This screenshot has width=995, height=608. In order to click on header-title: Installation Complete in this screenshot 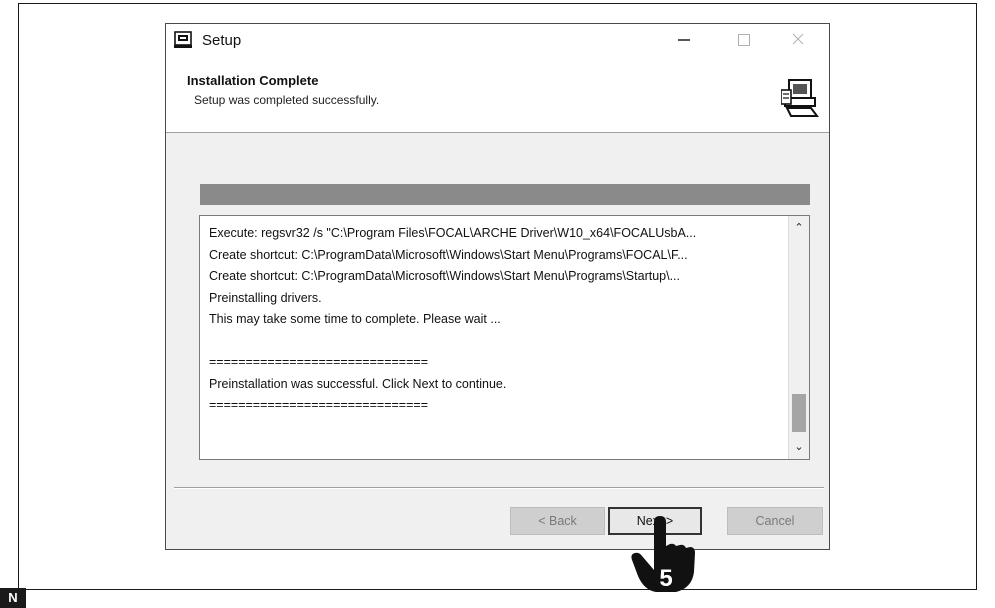, I will do `click(253, 80)`.